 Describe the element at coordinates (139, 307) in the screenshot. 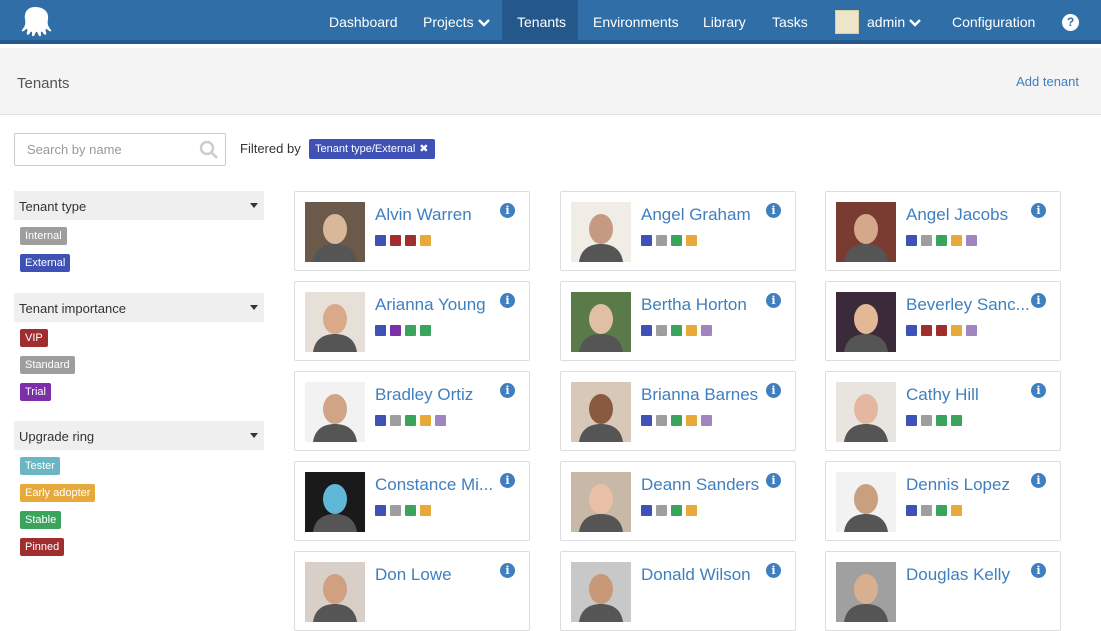

I see `filter-group-header: Tenant importance` at that location.